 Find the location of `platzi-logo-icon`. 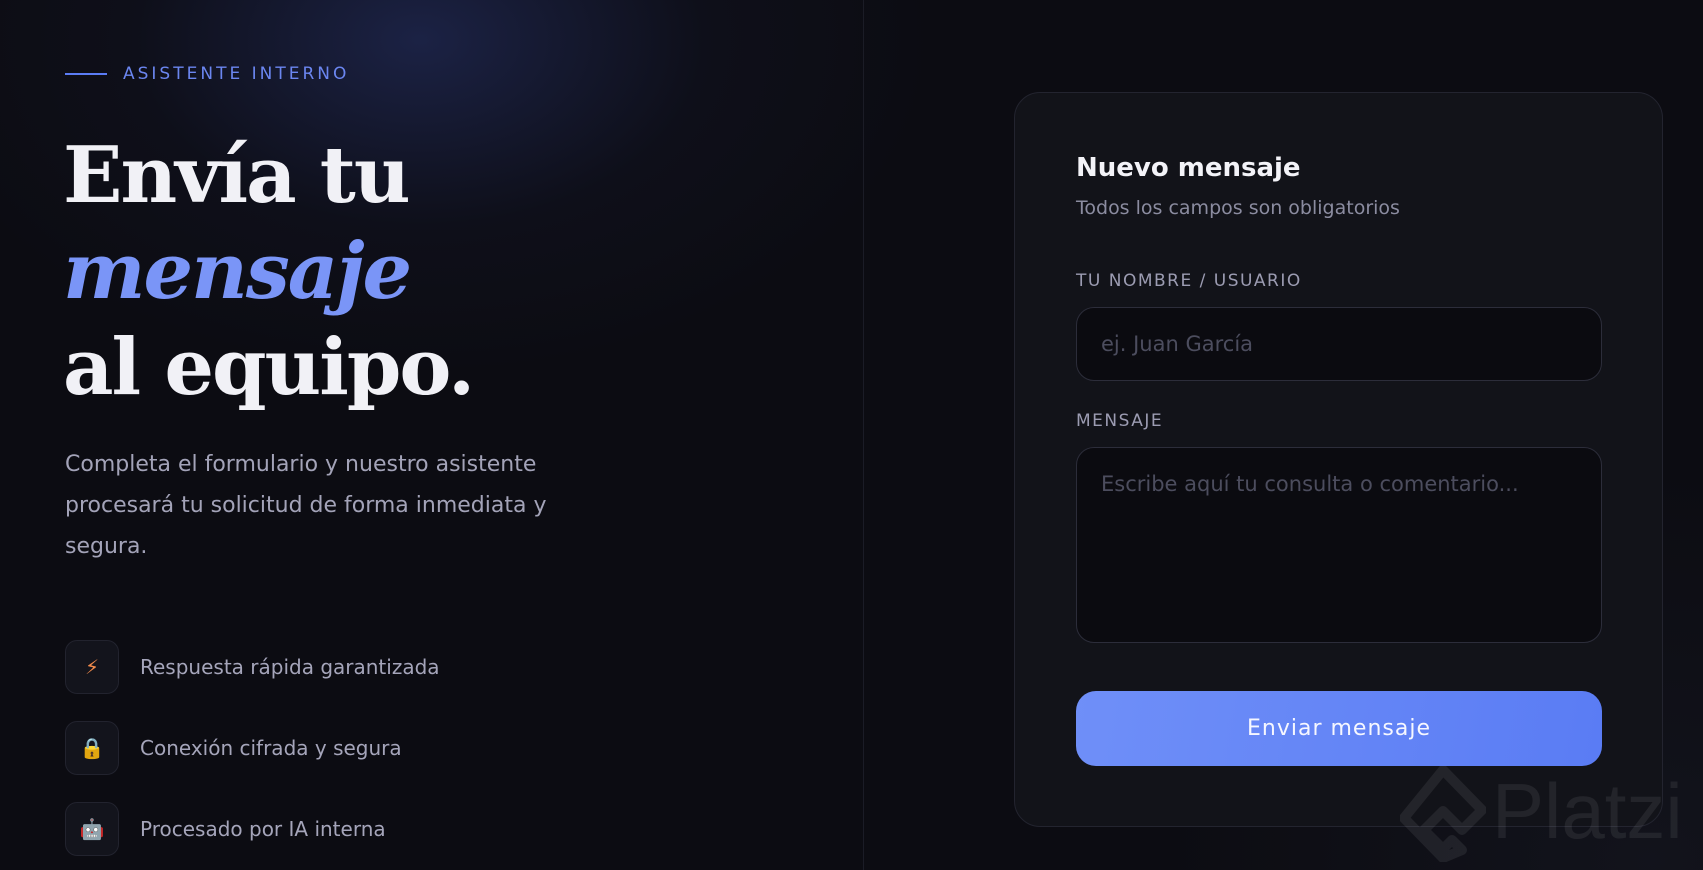

platzi-logo-icon is located at coordinates (1443, 814).